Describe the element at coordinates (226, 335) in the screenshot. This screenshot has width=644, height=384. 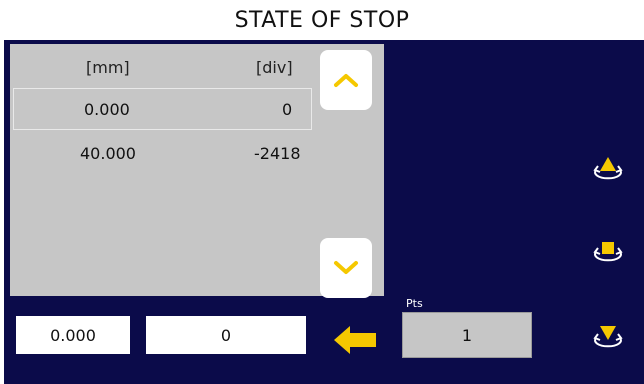
I see `div-input: 0` at that location.